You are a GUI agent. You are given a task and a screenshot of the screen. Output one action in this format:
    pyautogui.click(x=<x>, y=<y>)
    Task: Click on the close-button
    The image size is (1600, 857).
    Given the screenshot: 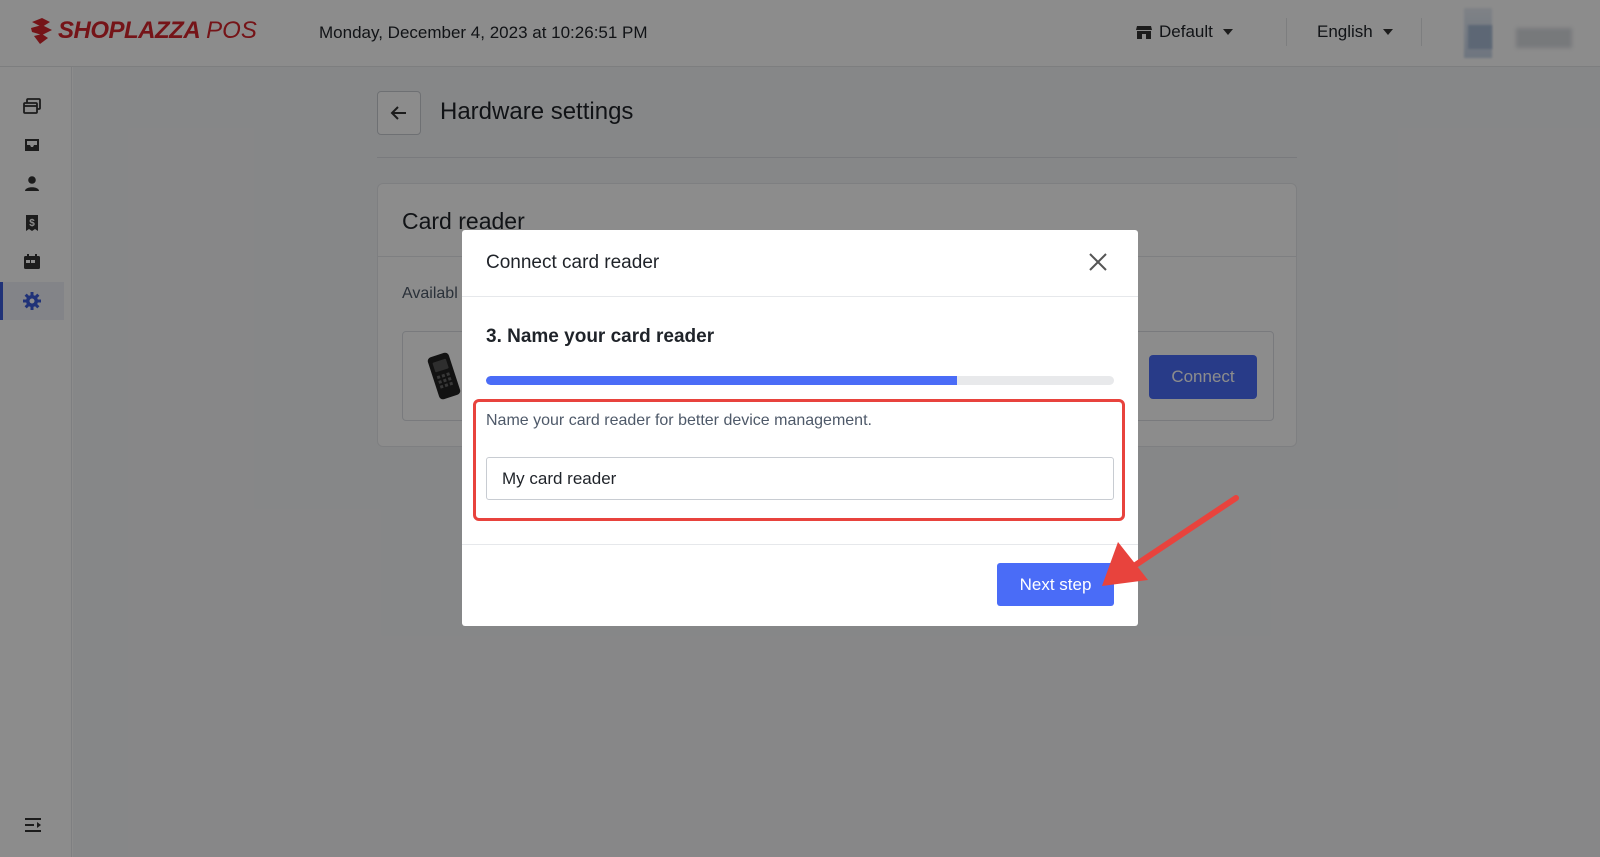 What is the action you would take?
    pyautogui.click(x=1098, y=262)
    